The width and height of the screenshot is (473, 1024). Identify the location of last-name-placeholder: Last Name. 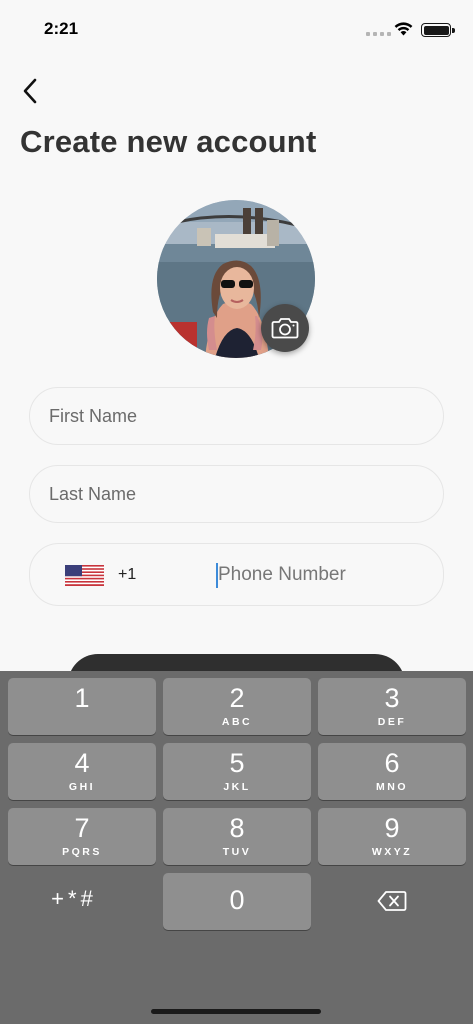
(93, 493).